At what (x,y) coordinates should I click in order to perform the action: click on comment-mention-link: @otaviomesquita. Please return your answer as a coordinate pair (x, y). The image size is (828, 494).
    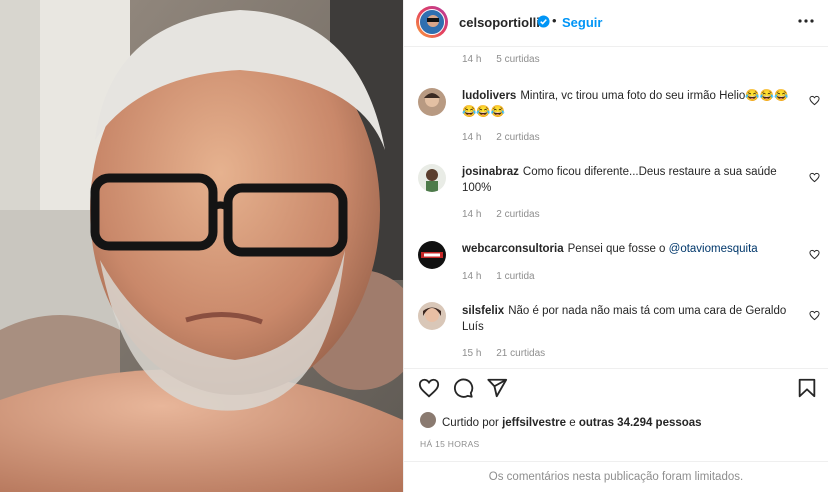
    Looking at the image, I should click on (713, 249).